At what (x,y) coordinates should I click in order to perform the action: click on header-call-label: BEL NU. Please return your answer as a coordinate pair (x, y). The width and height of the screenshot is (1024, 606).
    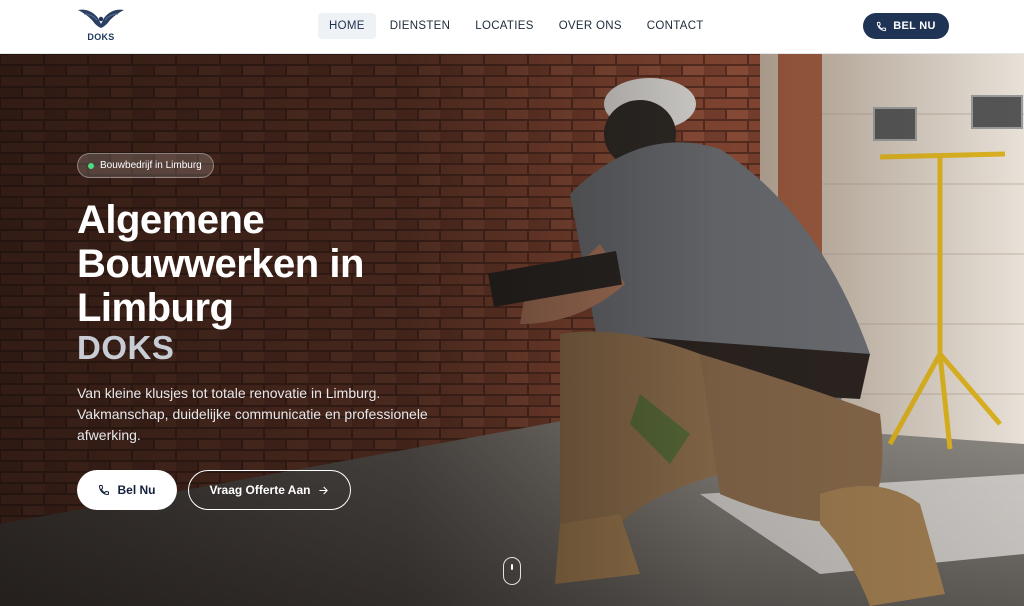
    Looking at the image, I should click on (914, 26).